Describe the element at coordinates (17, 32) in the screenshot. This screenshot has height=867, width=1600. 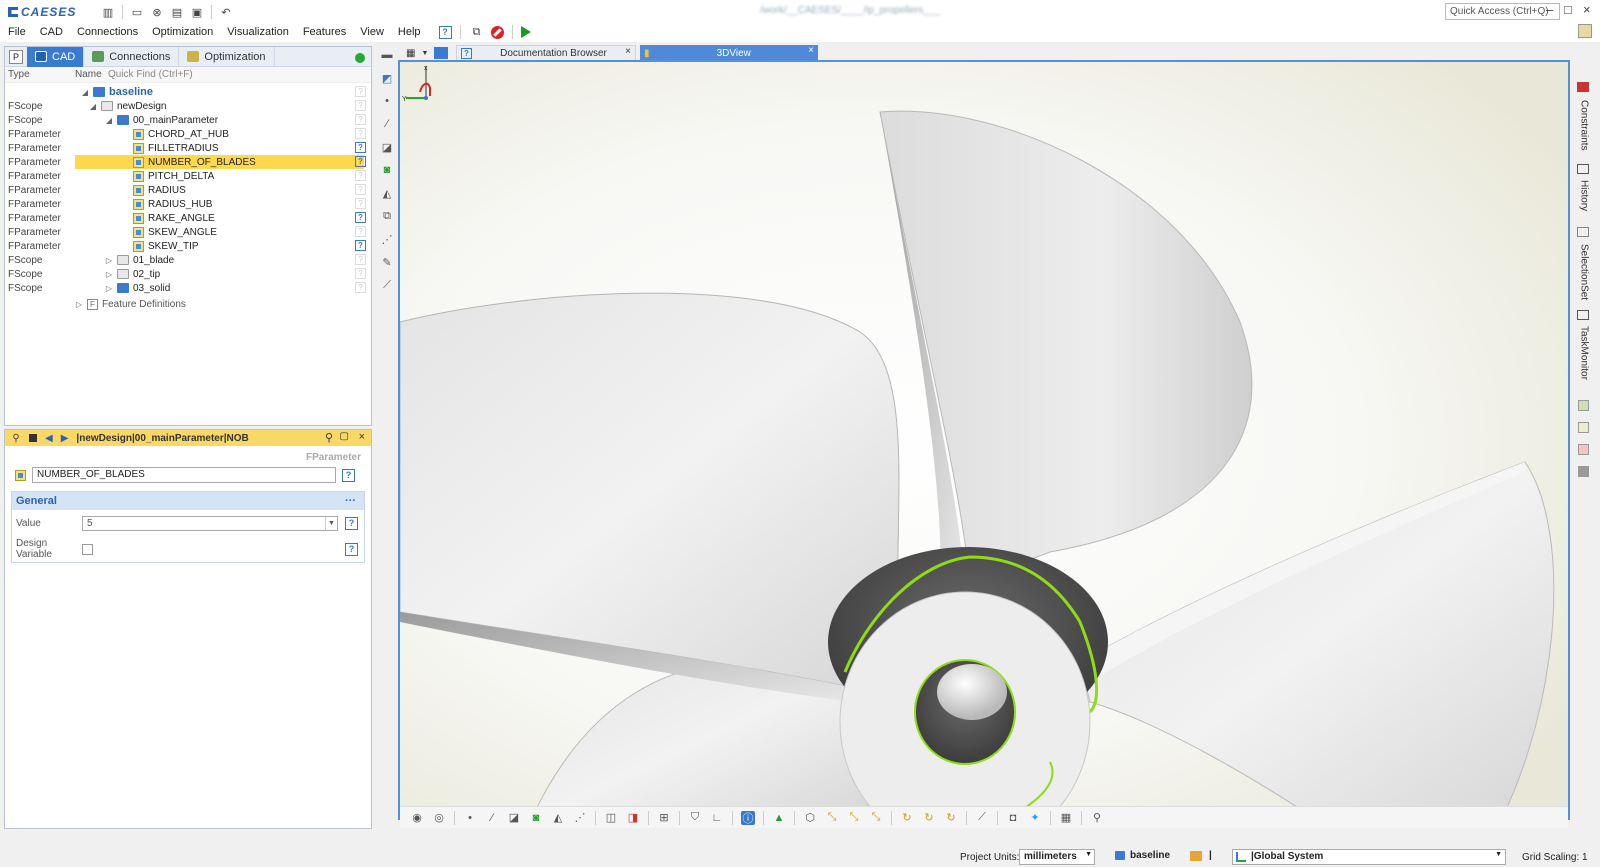
I see `menu-file: File` at that location.